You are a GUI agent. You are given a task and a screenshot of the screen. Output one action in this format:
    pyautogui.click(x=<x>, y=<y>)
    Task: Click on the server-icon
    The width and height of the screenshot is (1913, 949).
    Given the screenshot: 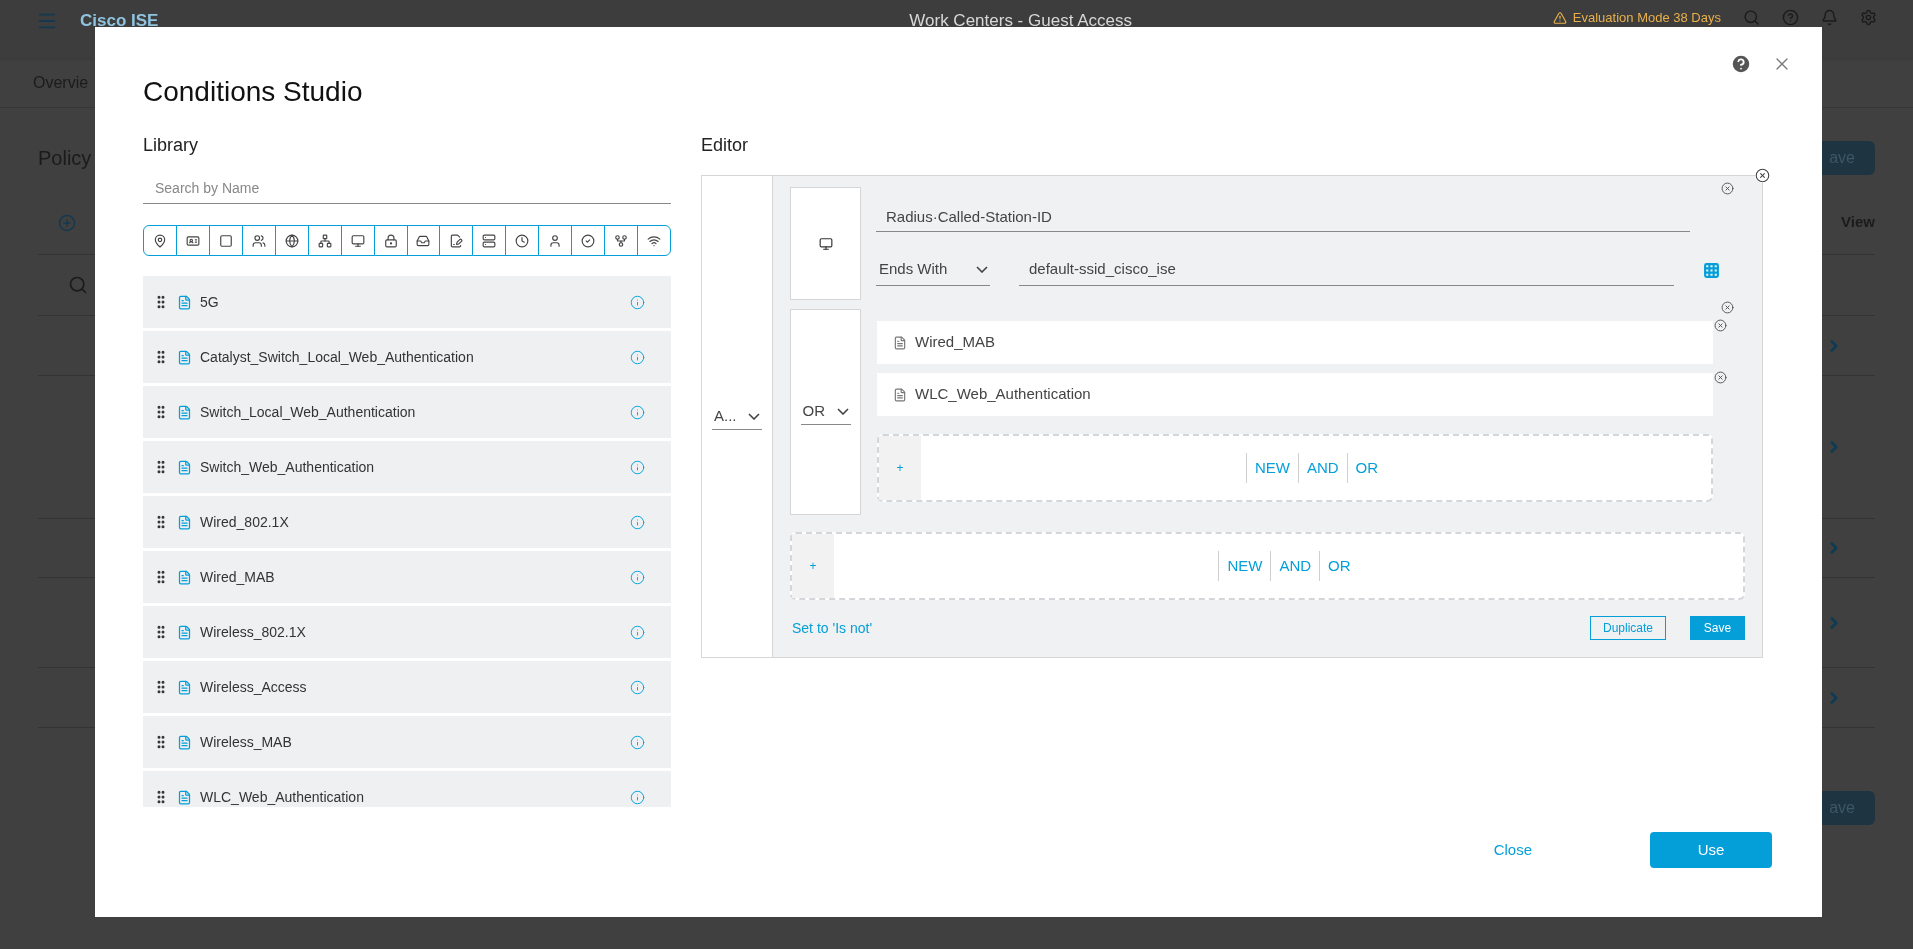 What is the action you would take?
    pyautogui.click(x=489, y=240)
    